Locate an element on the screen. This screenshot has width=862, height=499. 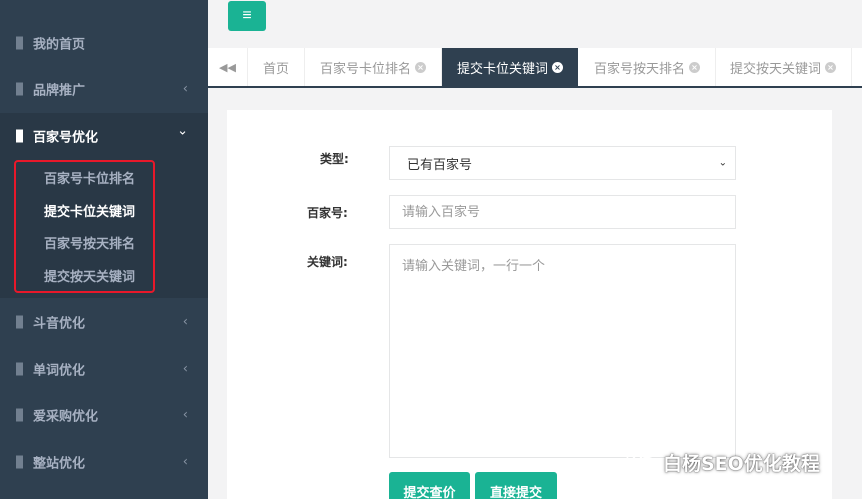
tab-submit-keywords: 提交卡位关键词 × is located at coordinates (510, 67).